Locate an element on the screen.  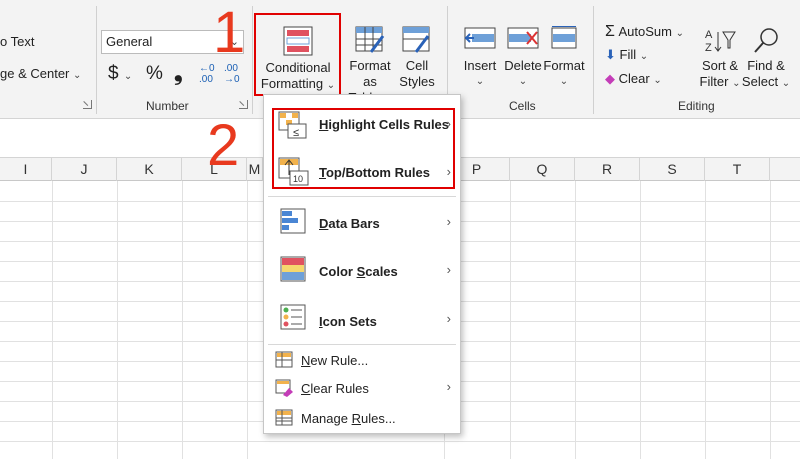
cell-styles-icon is located at coordinates (416, 39).